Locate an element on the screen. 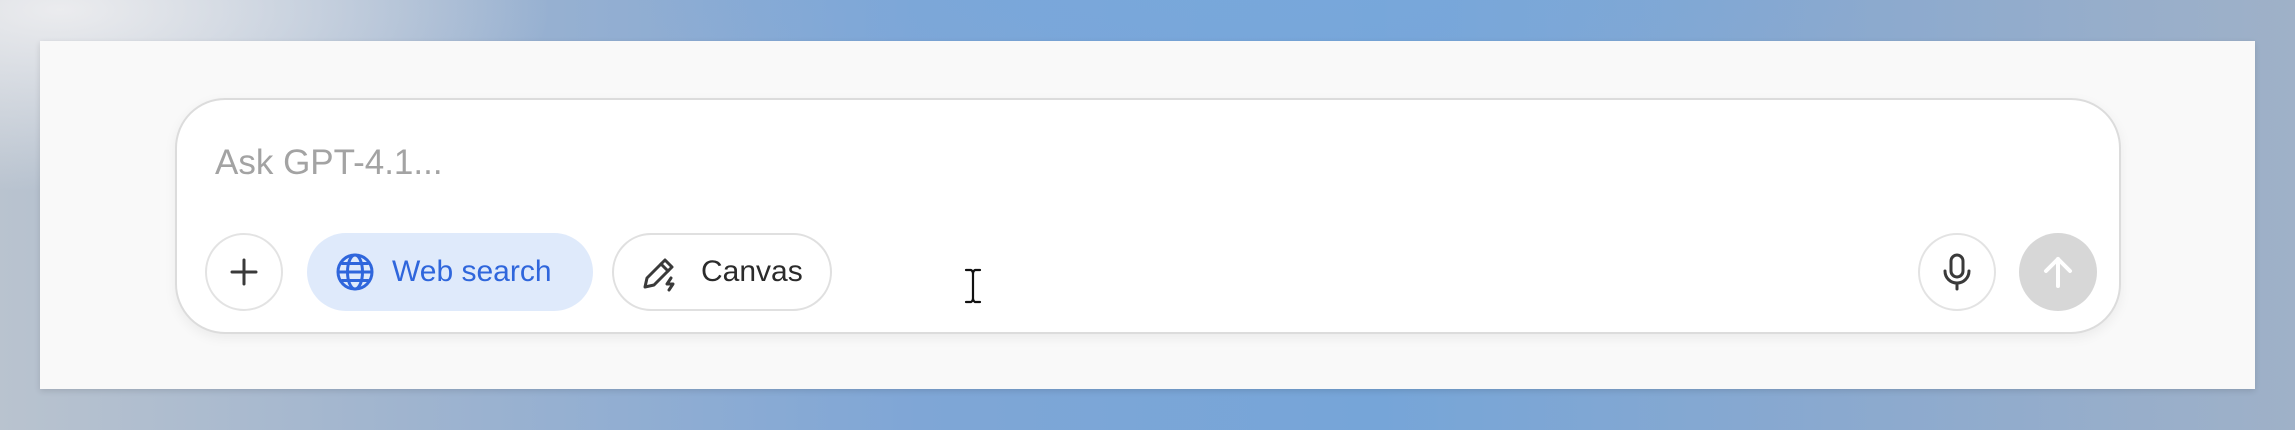 The image size is (2295, 430). web-search-button: Web search is located at coordinates (450, 272).